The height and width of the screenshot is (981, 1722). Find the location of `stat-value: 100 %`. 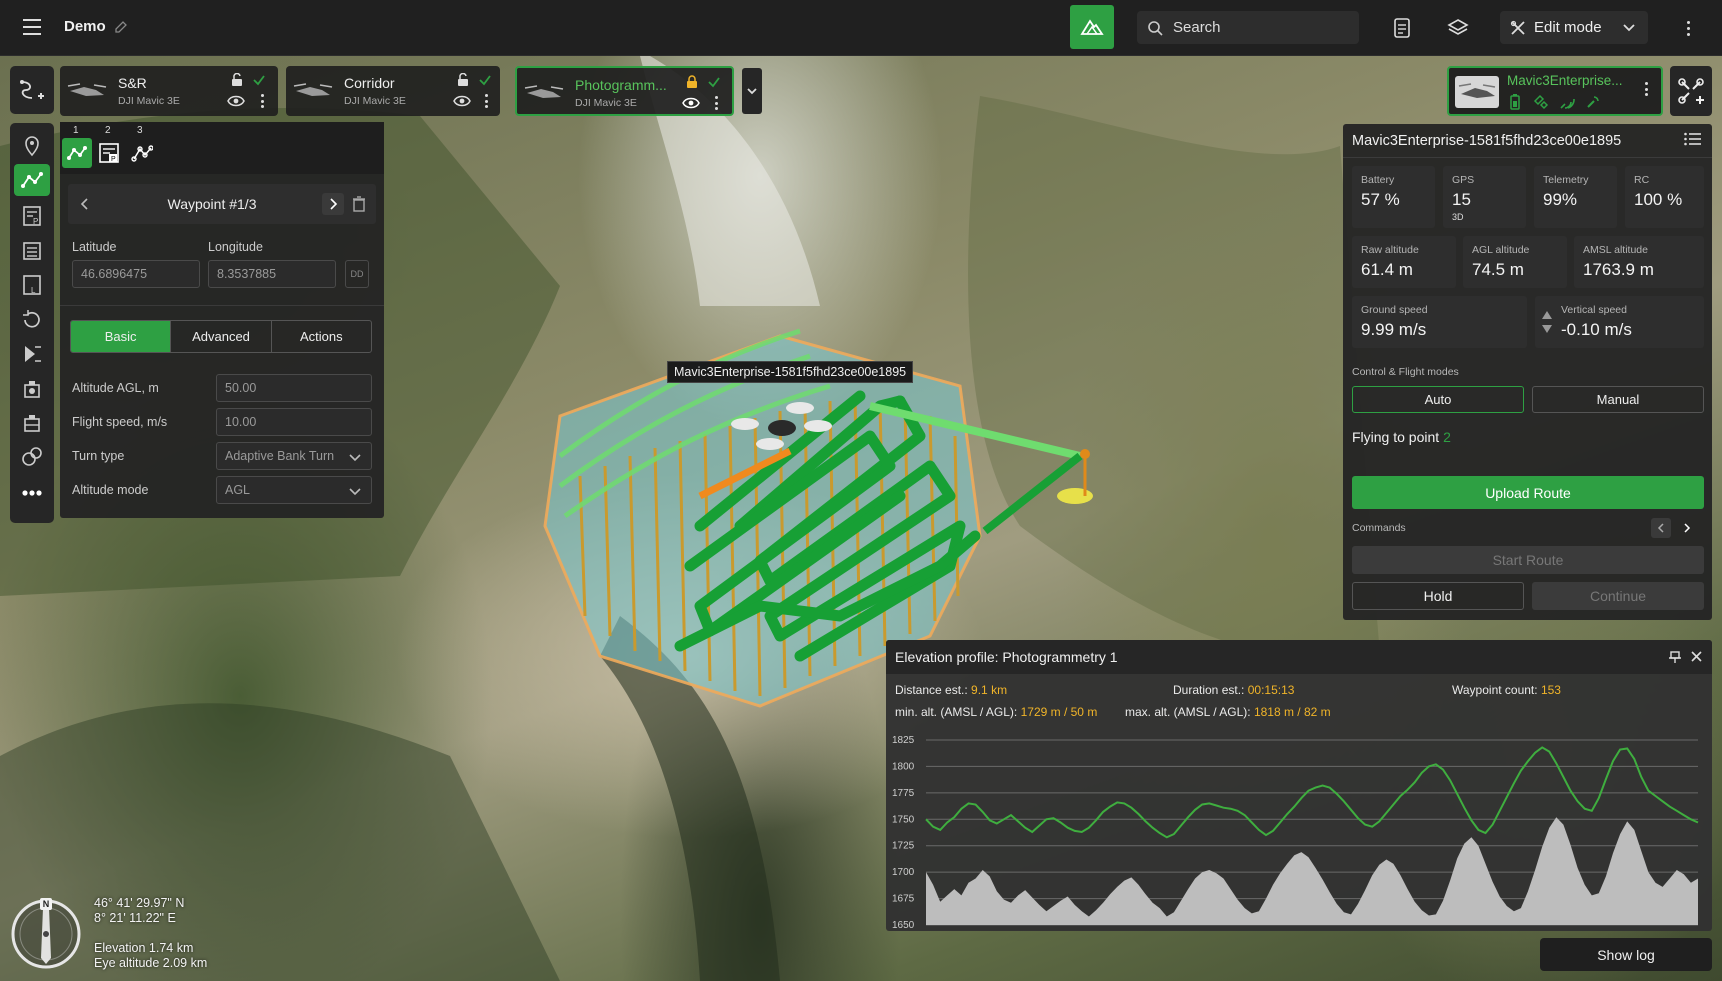

stat-value: 100 % is located at coordinates (1658, 199).